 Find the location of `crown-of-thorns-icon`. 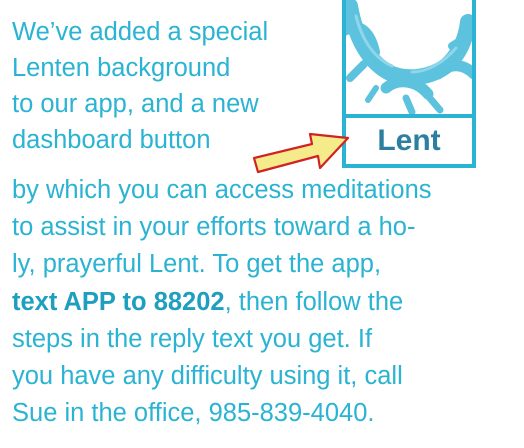

crown-of-thorns-icon is located at coordinates (409, 58).